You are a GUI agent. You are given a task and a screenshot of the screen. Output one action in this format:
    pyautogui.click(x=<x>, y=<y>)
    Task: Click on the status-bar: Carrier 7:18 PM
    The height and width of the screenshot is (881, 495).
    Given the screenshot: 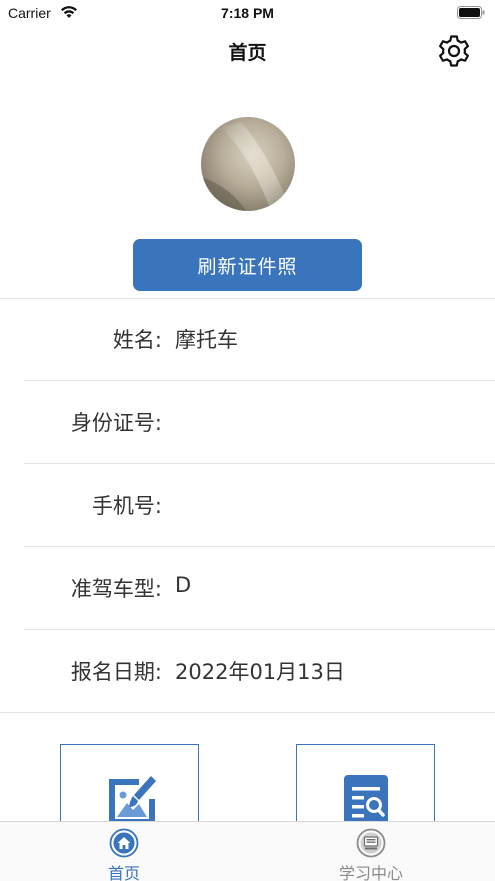 What is the action you would take?
    pyautogui.click(x=247, y=13)
    